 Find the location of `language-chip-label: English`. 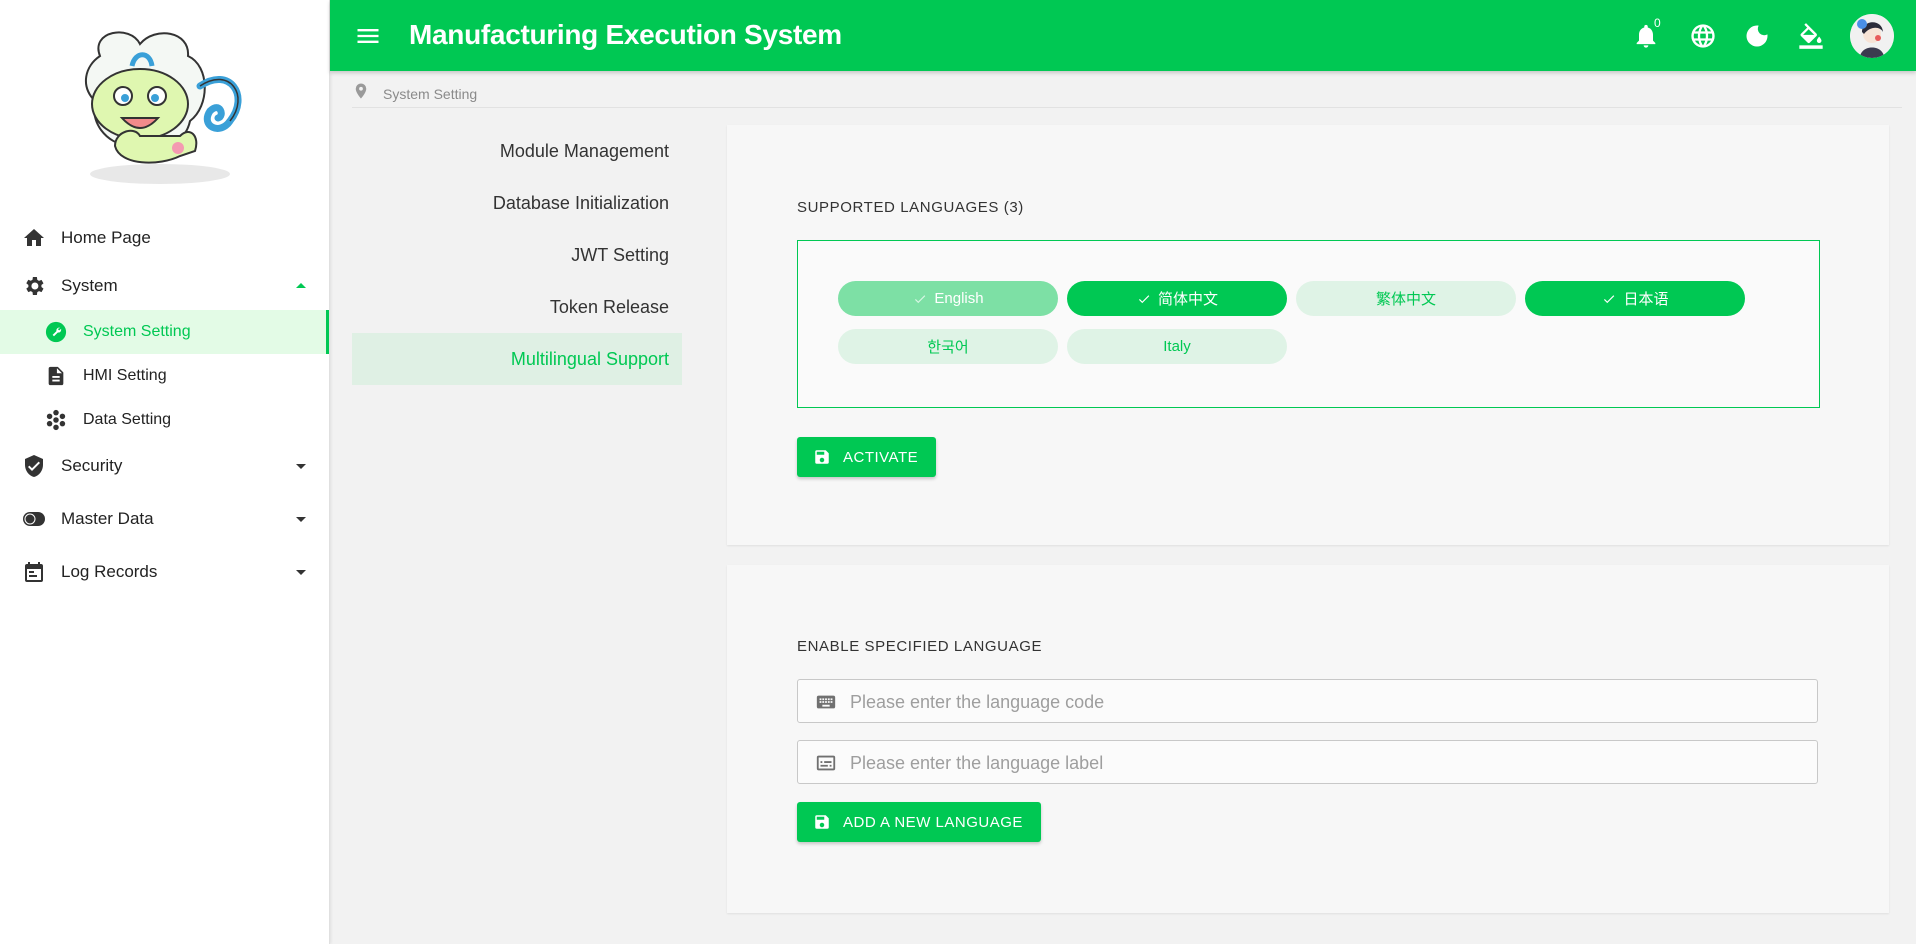

language-chip-label: English is located at coordinates (959, 298).